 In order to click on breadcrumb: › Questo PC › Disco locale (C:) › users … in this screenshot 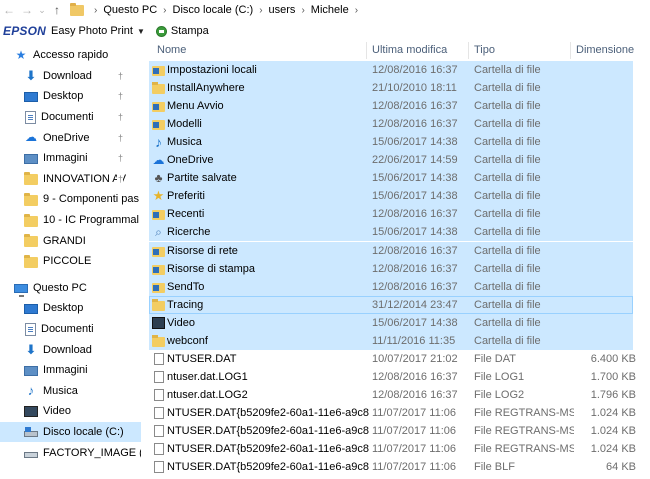, I will do `click(216, 10)`.